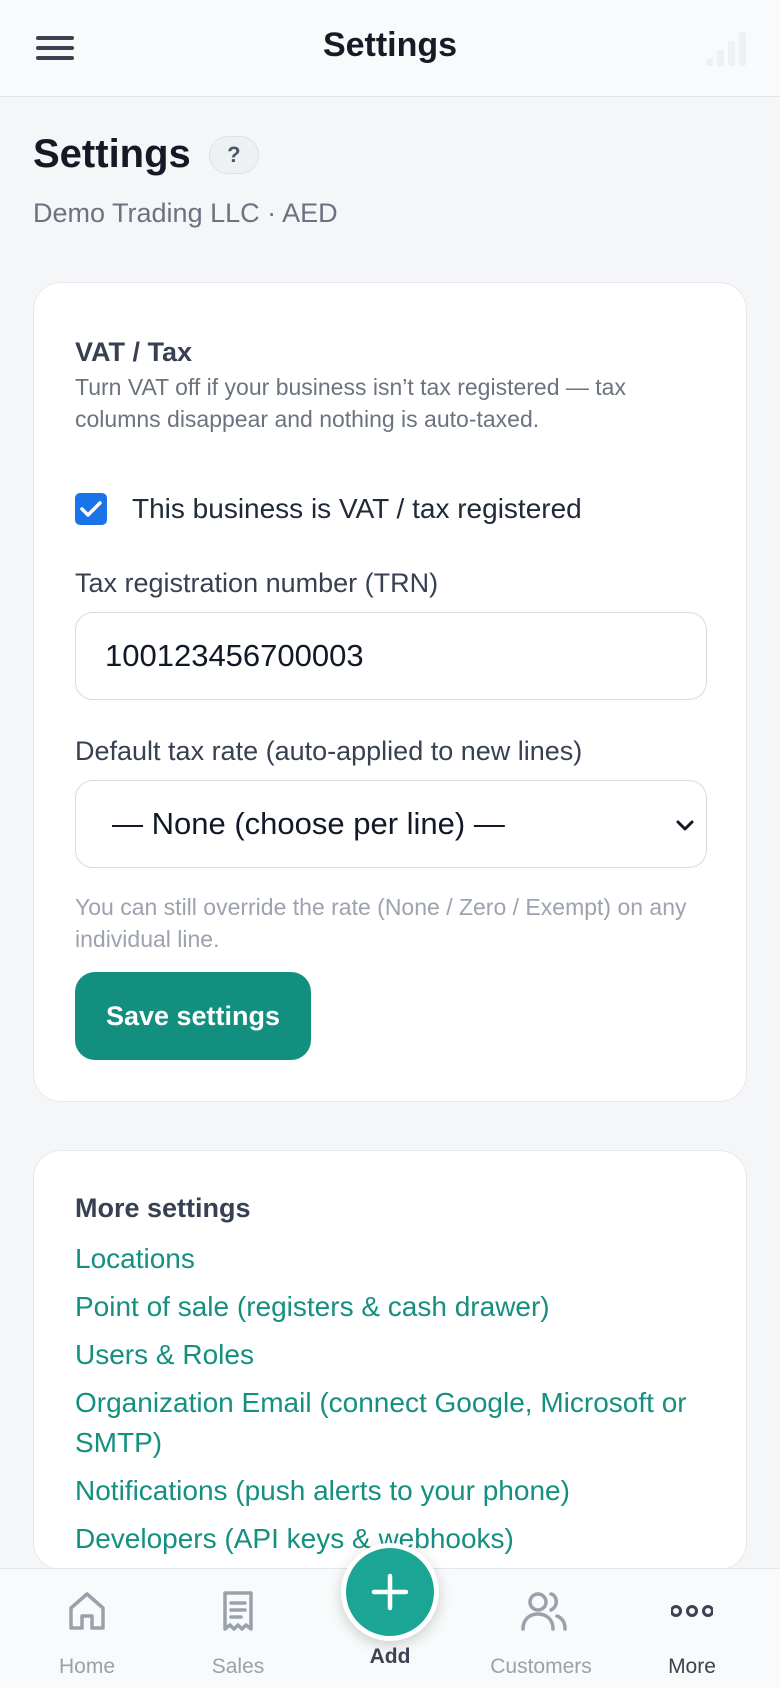 The height and width of the screenshot is (1688, 780). I want to click on top-bar-title: Settings, so click(390, 45).